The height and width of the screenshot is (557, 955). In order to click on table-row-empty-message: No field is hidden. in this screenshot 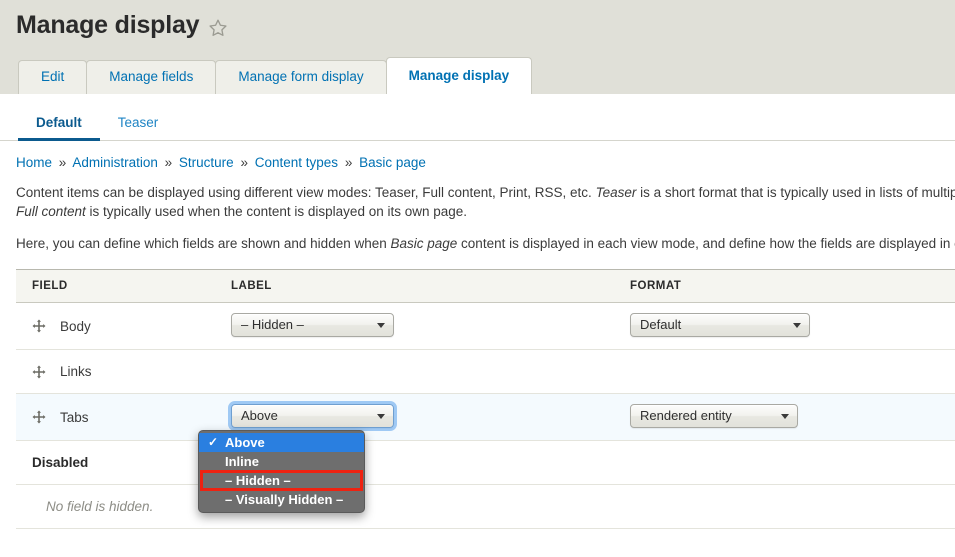, I will do `click(485, 507)`.